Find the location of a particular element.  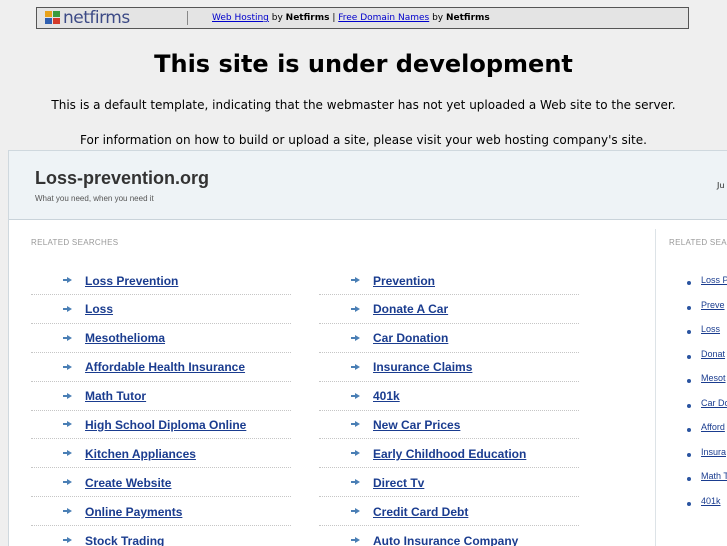

list-item: Kitchen Appliances is located at coordinates (161, 454).